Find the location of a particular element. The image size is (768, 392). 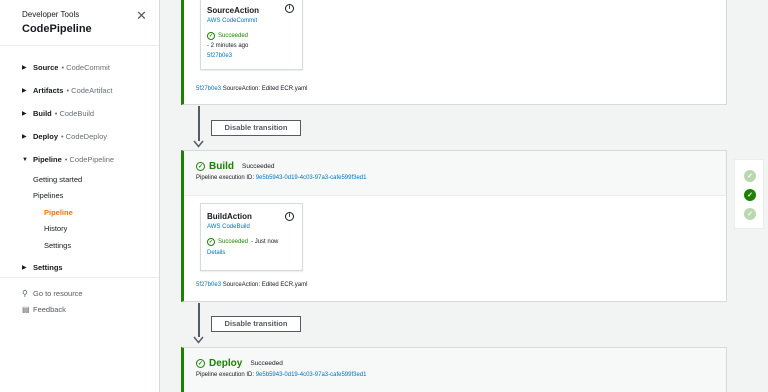

group-sublabel: • CodePipeline is located at coordinates (89, 159).